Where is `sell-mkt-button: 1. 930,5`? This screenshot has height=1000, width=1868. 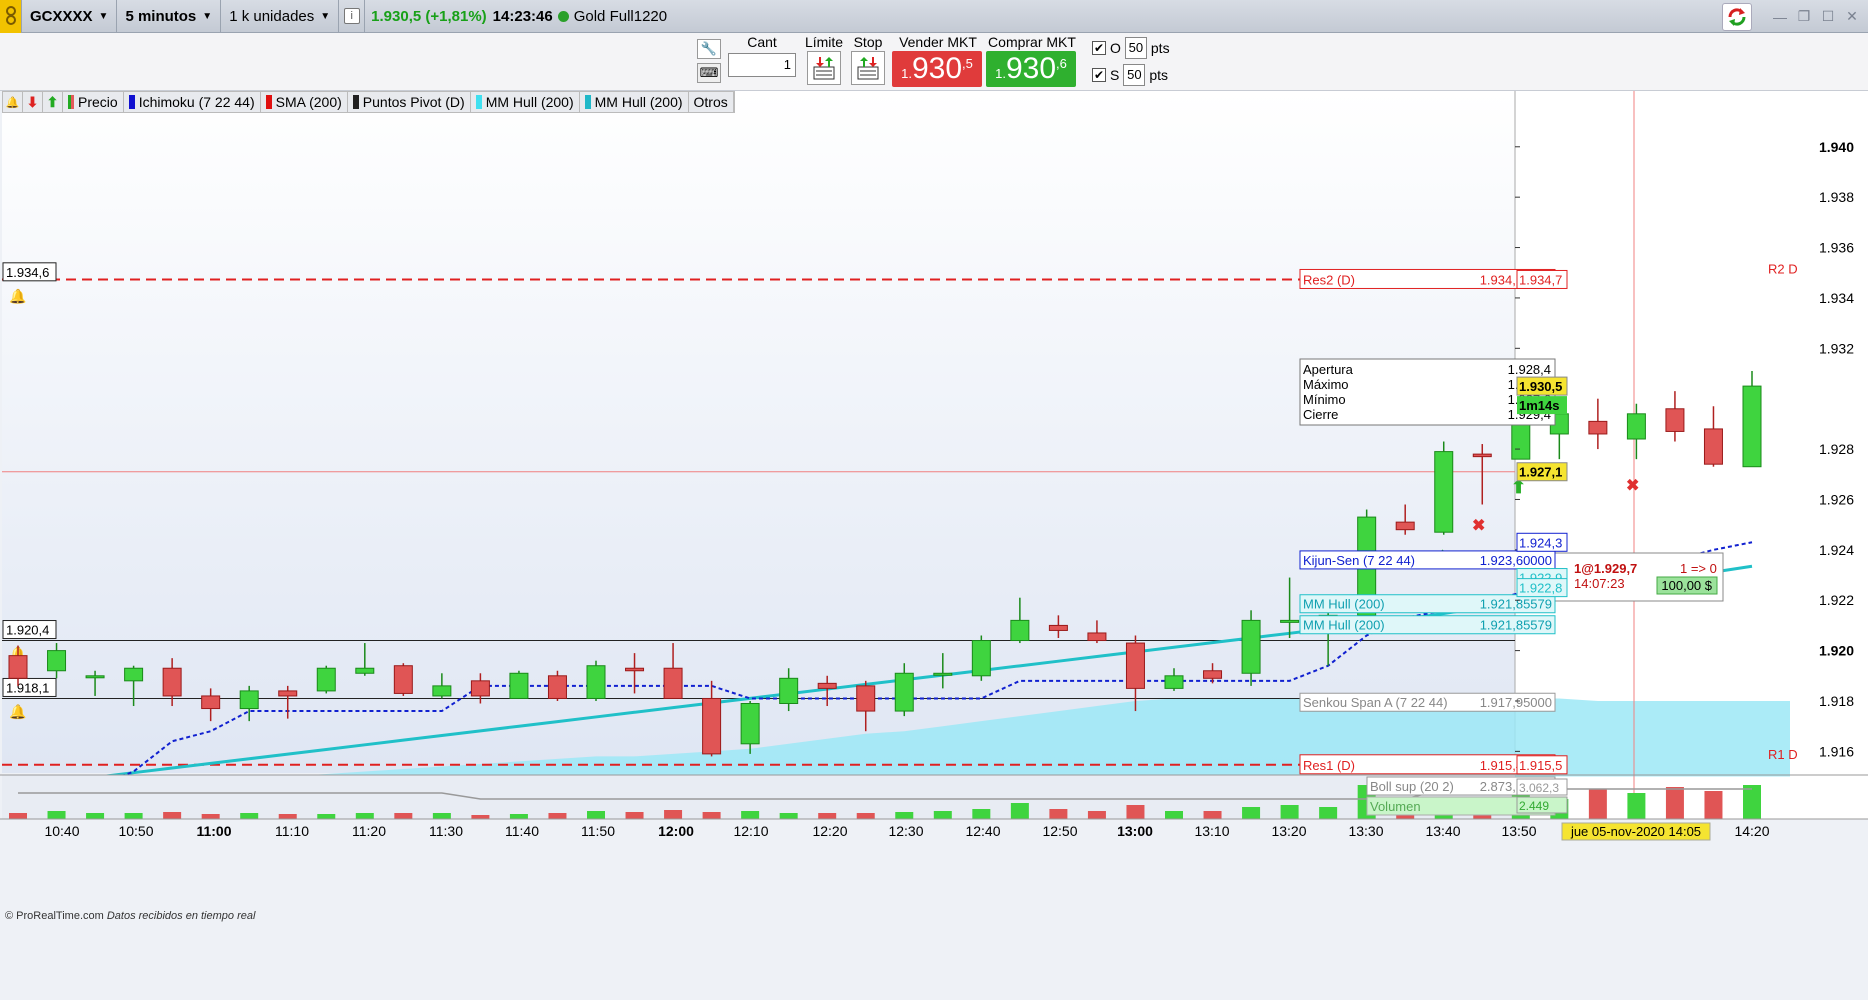 sell-mkt-button: 1. 930,5 is located at coordinates (937, 69).